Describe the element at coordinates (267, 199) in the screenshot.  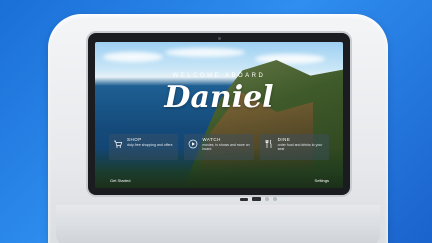
I see `volume-button` at that location.